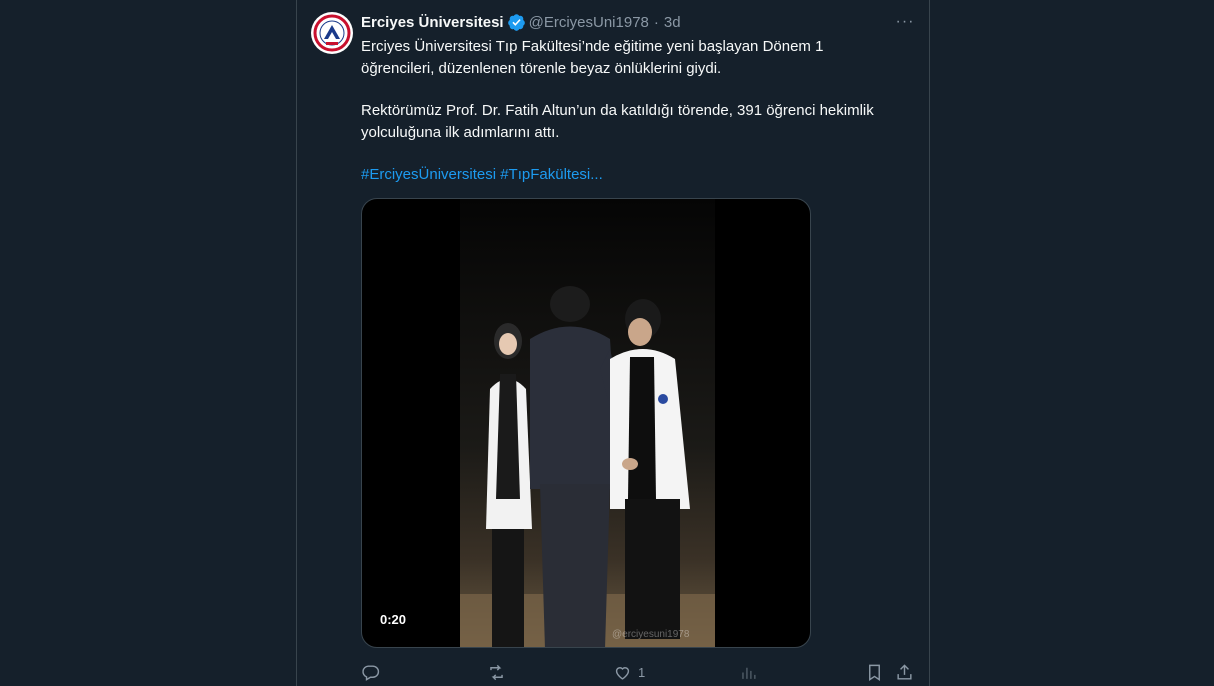  Describe the element at coordinates (642, 672) in the screenshot. I see `like-count: 1` at that location.